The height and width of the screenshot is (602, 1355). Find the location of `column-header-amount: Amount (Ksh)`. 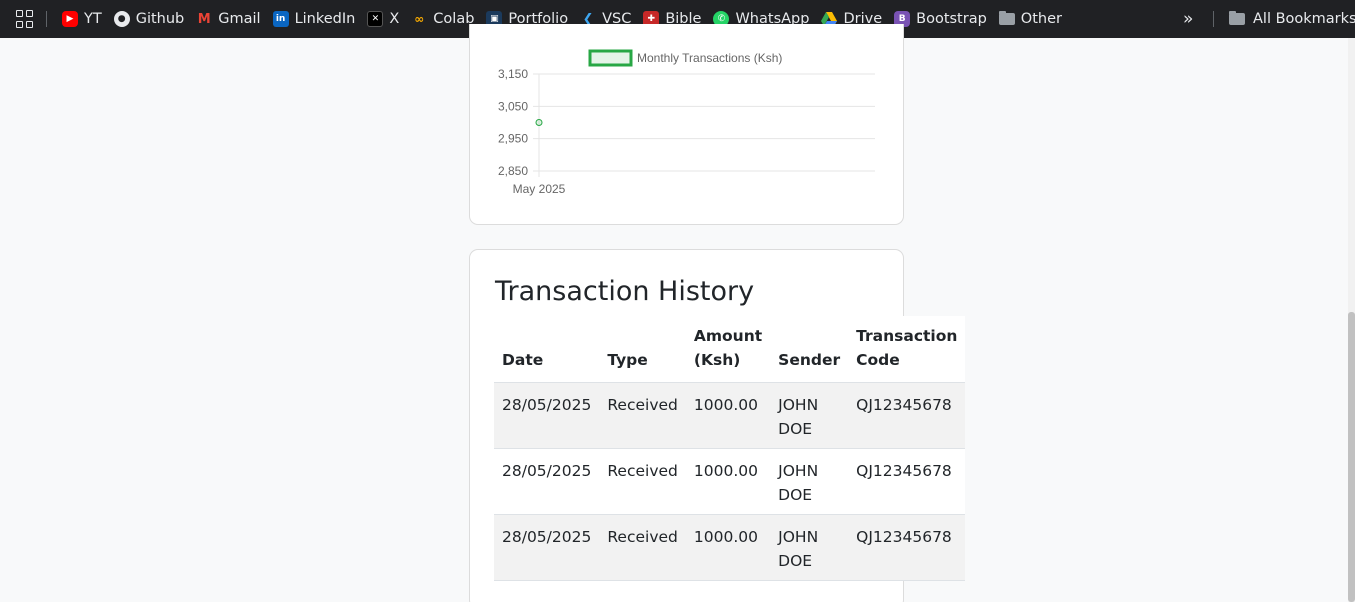

column-header-amount: Amount (Ksh) is located at coordinates (728, 349).